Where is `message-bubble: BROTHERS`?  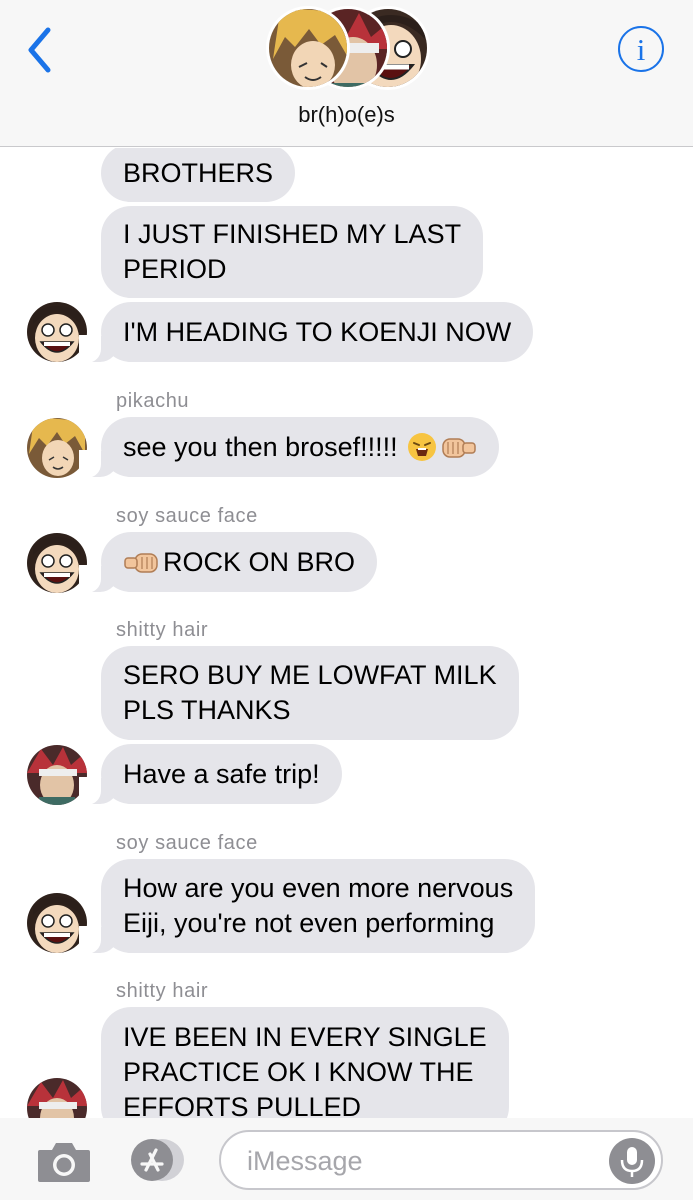
message-bubble: BROTHERS is located at coordinates (198, 175).